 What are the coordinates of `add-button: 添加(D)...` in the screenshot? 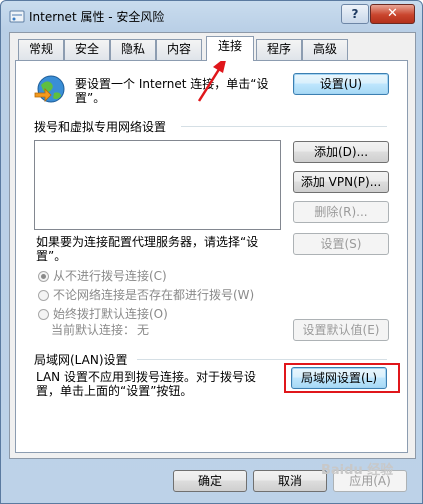 It's located at (341, 152).